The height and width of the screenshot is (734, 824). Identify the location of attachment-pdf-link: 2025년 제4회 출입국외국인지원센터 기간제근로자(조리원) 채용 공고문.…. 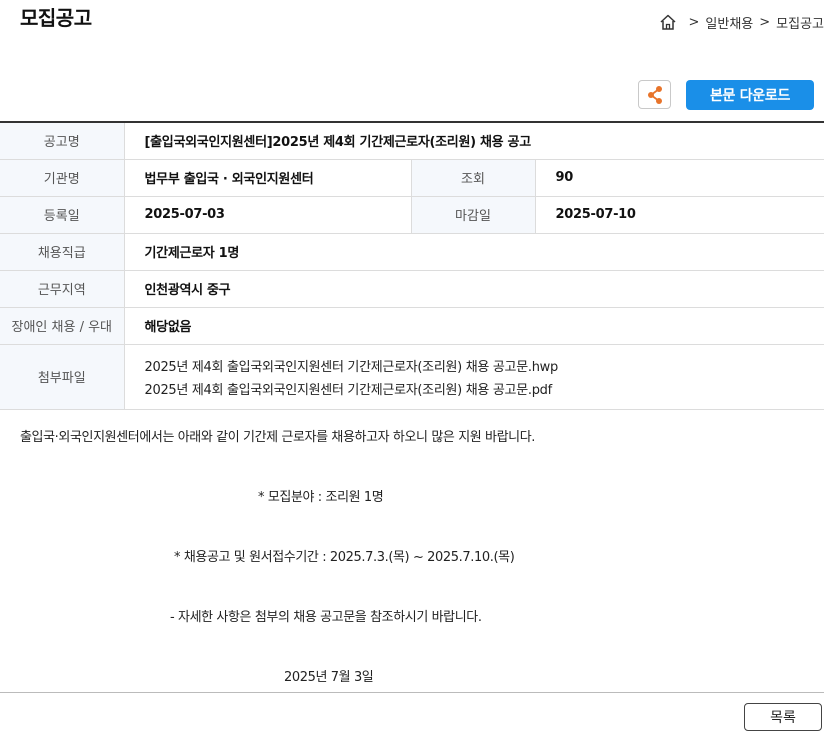
(484, 390).